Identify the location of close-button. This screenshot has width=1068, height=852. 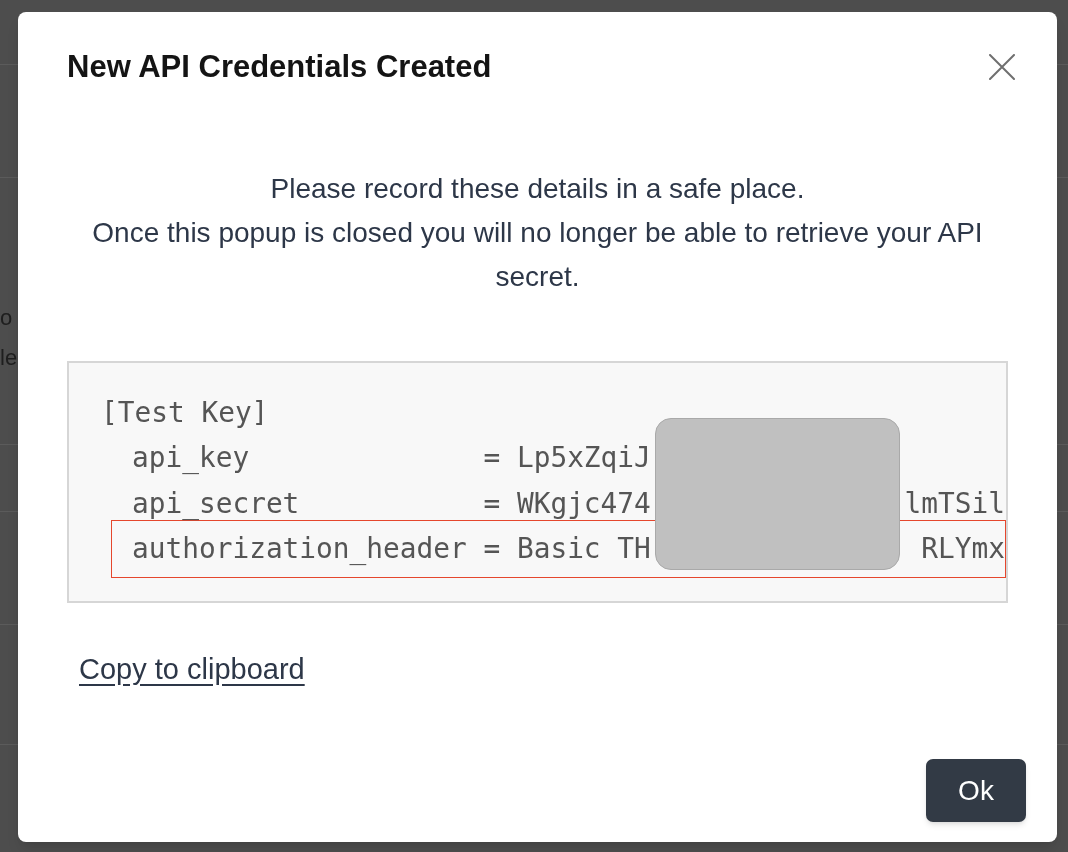
(1002, 67).